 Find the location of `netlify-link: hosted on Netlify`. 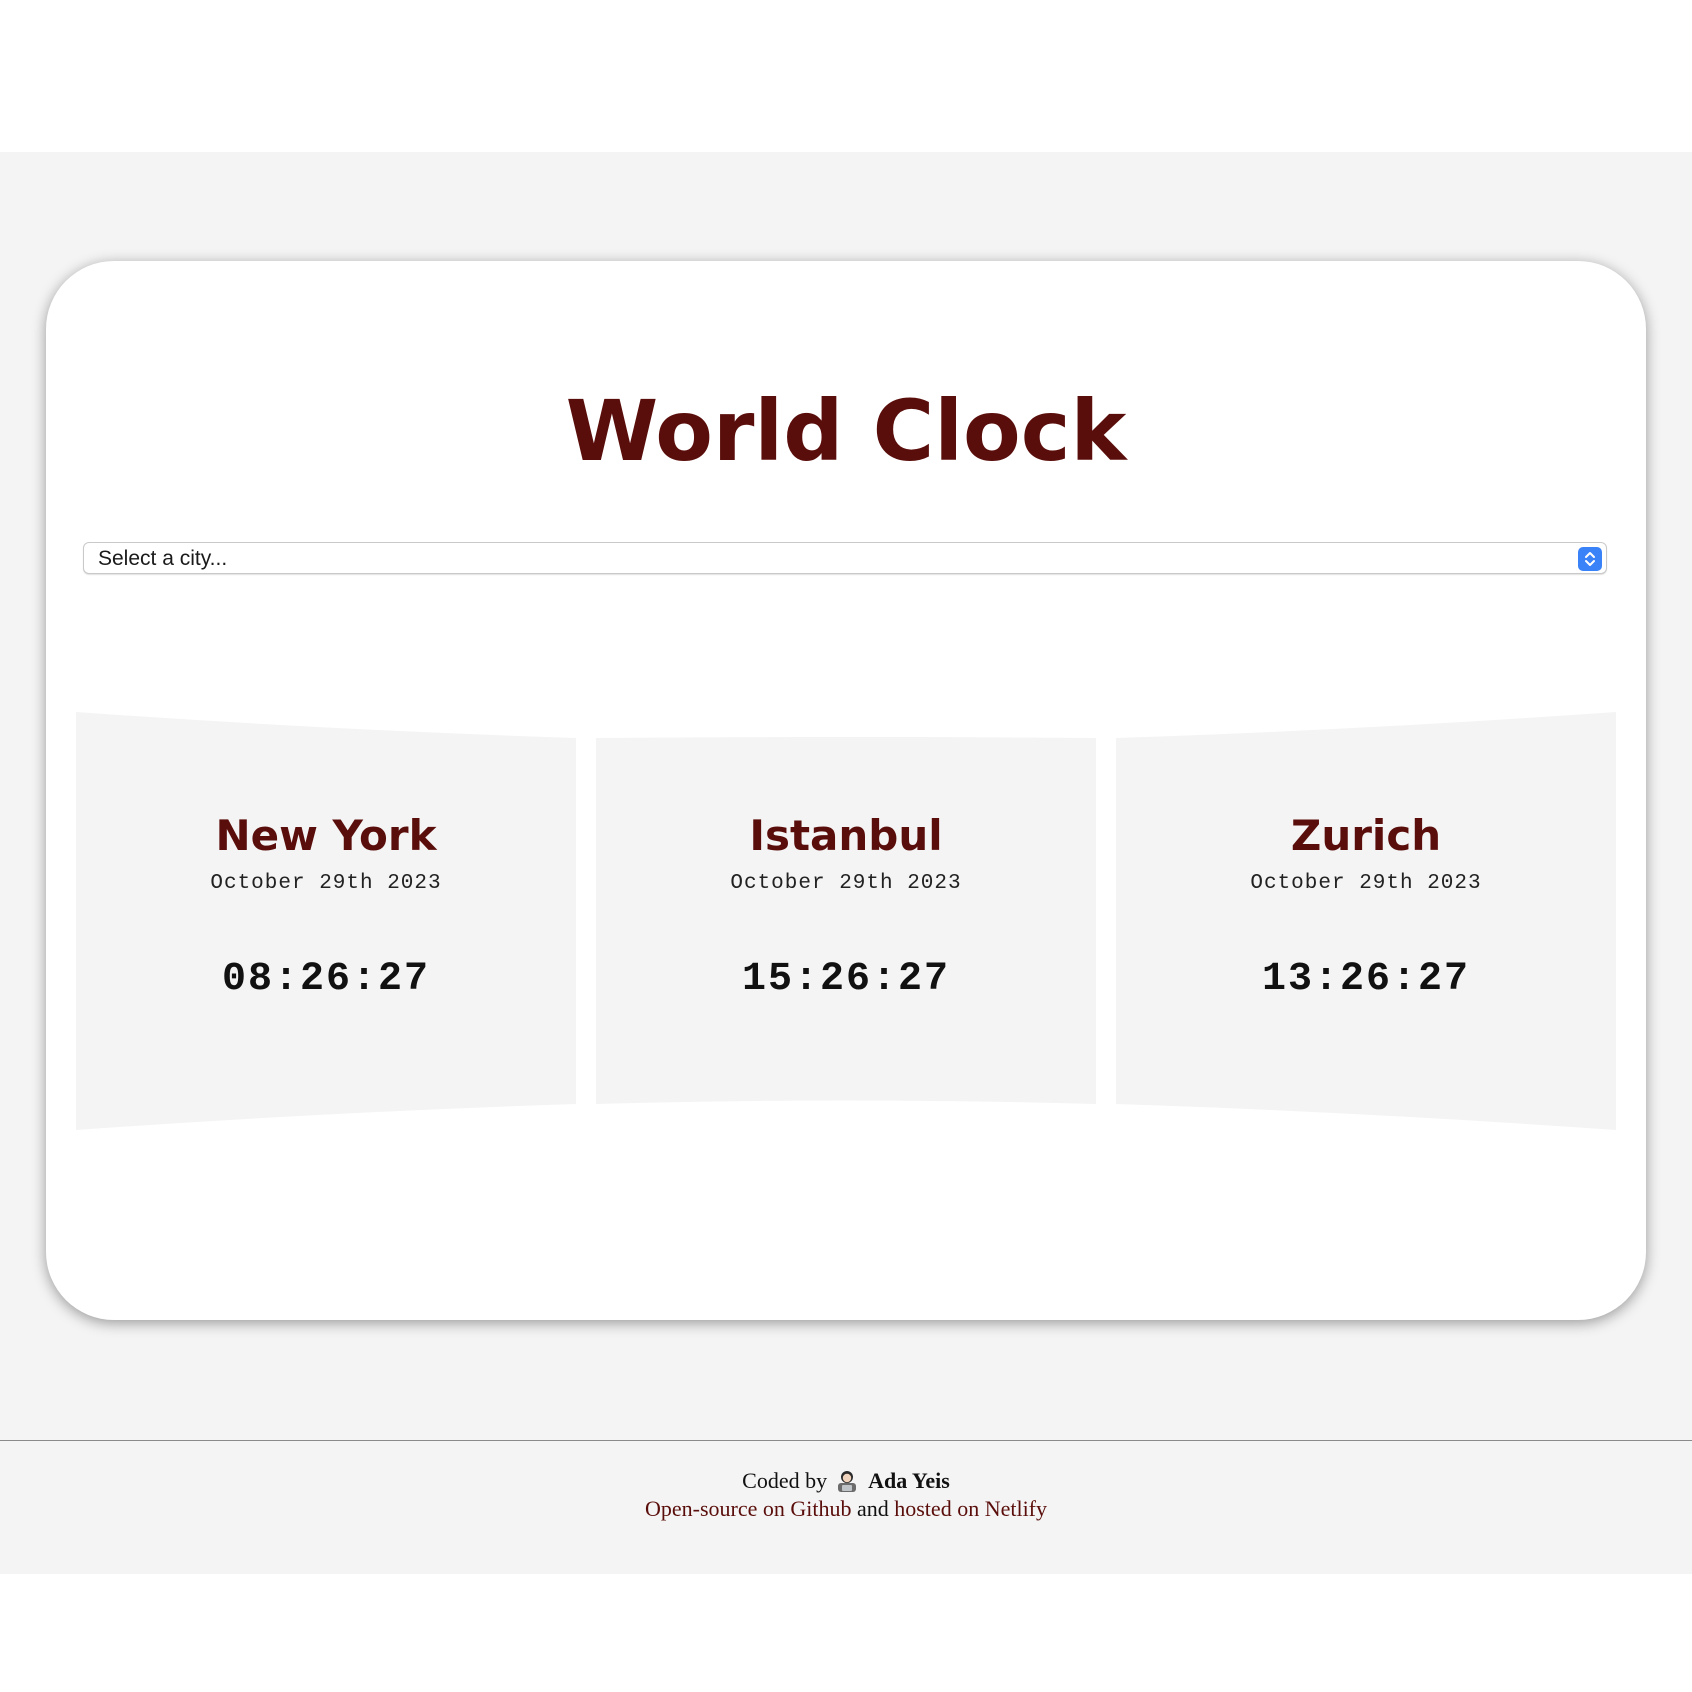

netlify-link: hosted on Netlify is located at coordinates (970, 1508).